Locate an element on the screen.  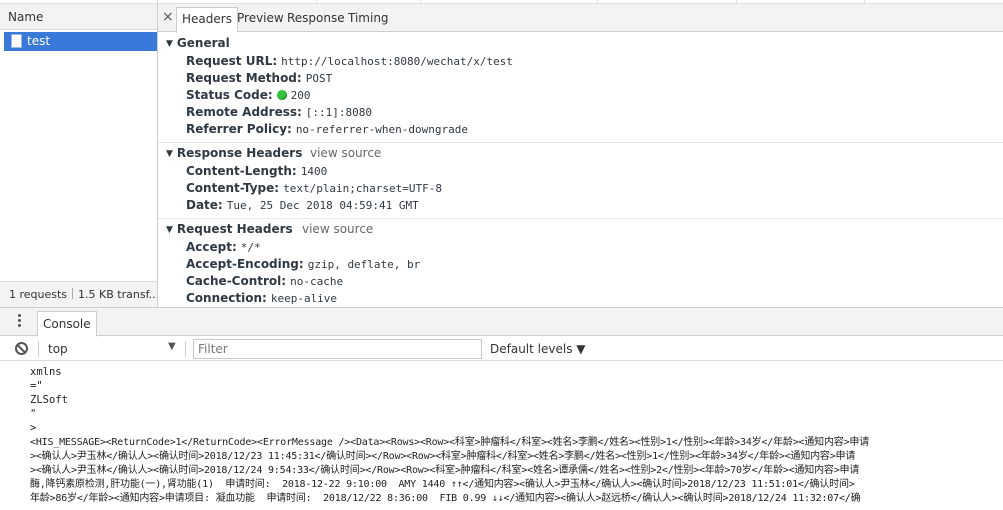
tab-preview: Preview is located at coordinates (260, 20).